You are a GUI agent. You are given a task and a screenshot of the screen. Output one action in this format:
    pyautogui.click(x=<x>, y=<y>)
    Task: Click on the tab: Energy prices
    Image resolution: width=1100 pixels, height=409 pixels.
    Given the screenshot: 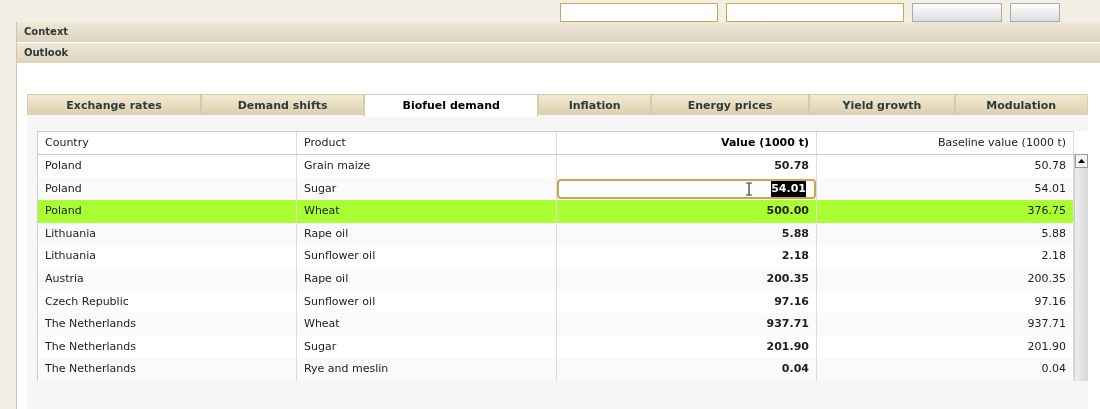 What is the action you would take?
    pyautogui.click(x=730, y=104)
    